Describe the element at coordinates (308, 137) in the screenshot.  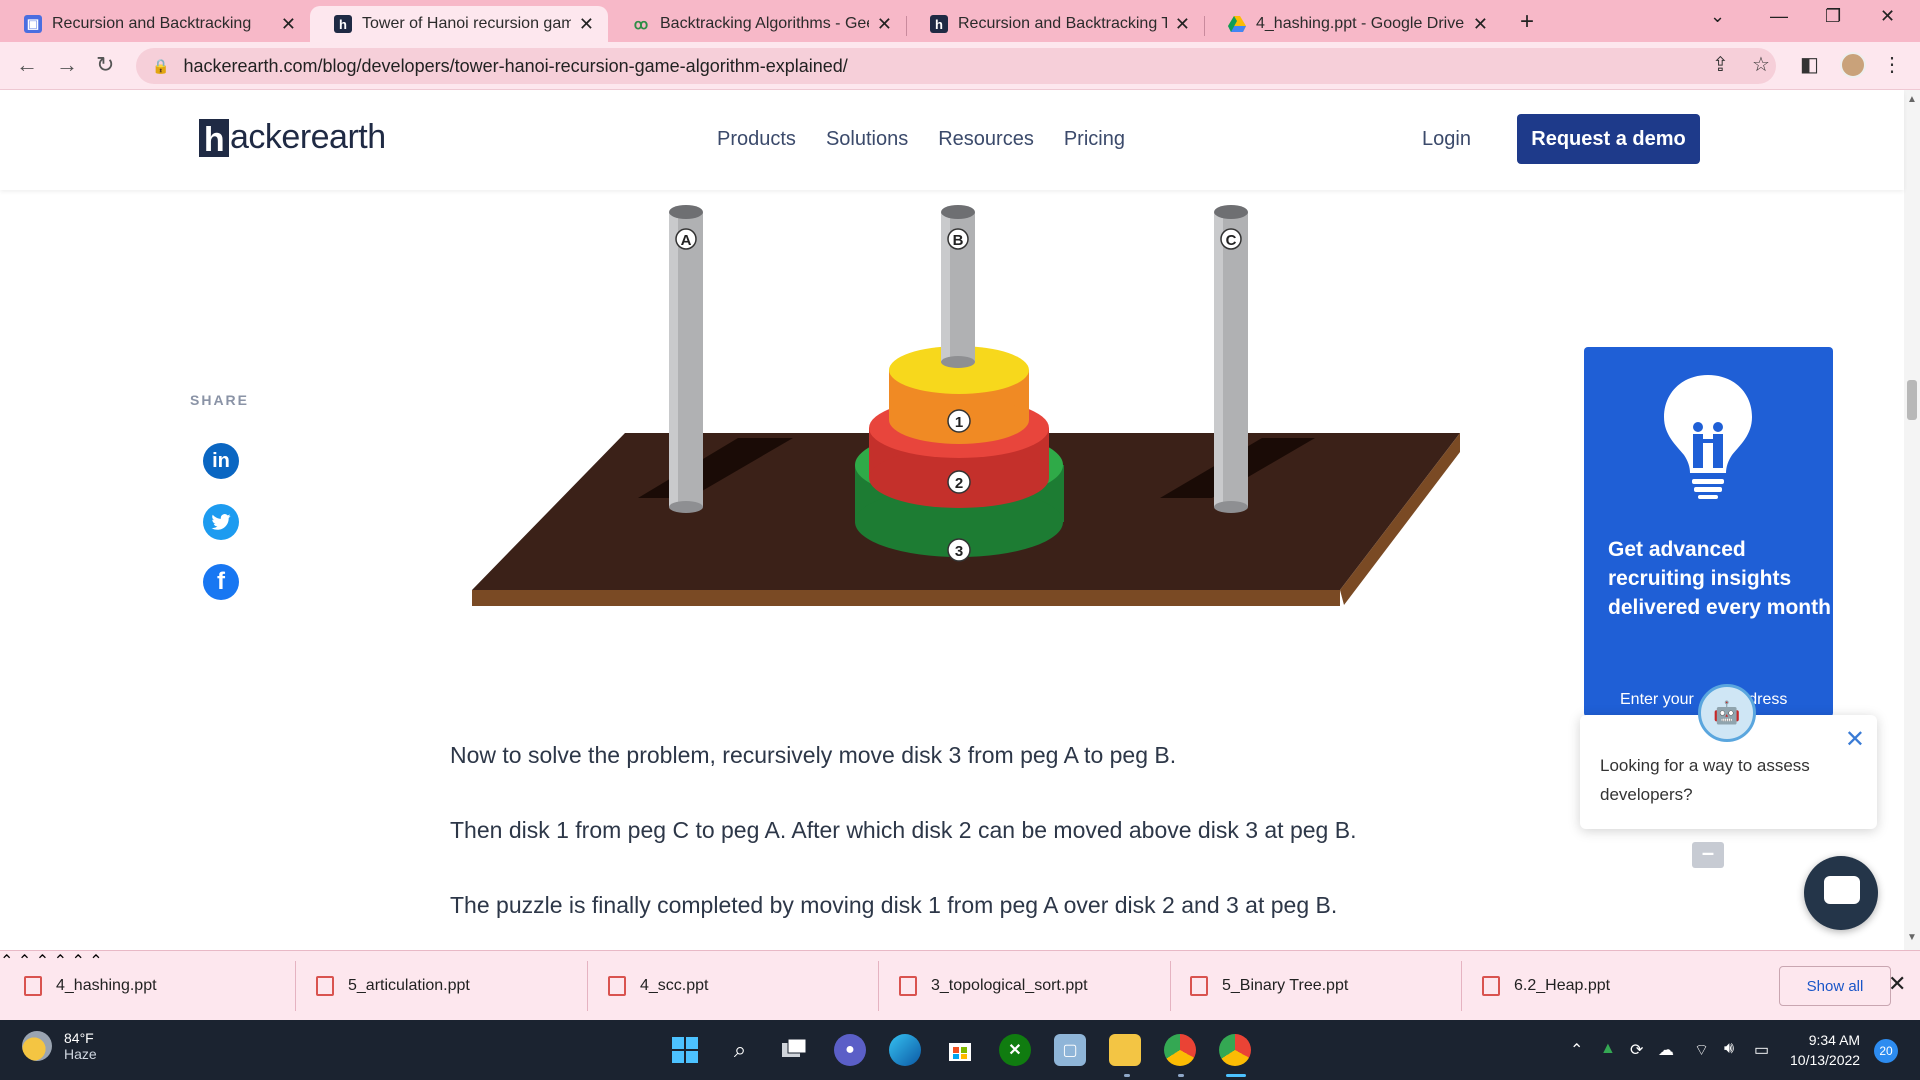
I see `logo-text: ackerearth` at that location.